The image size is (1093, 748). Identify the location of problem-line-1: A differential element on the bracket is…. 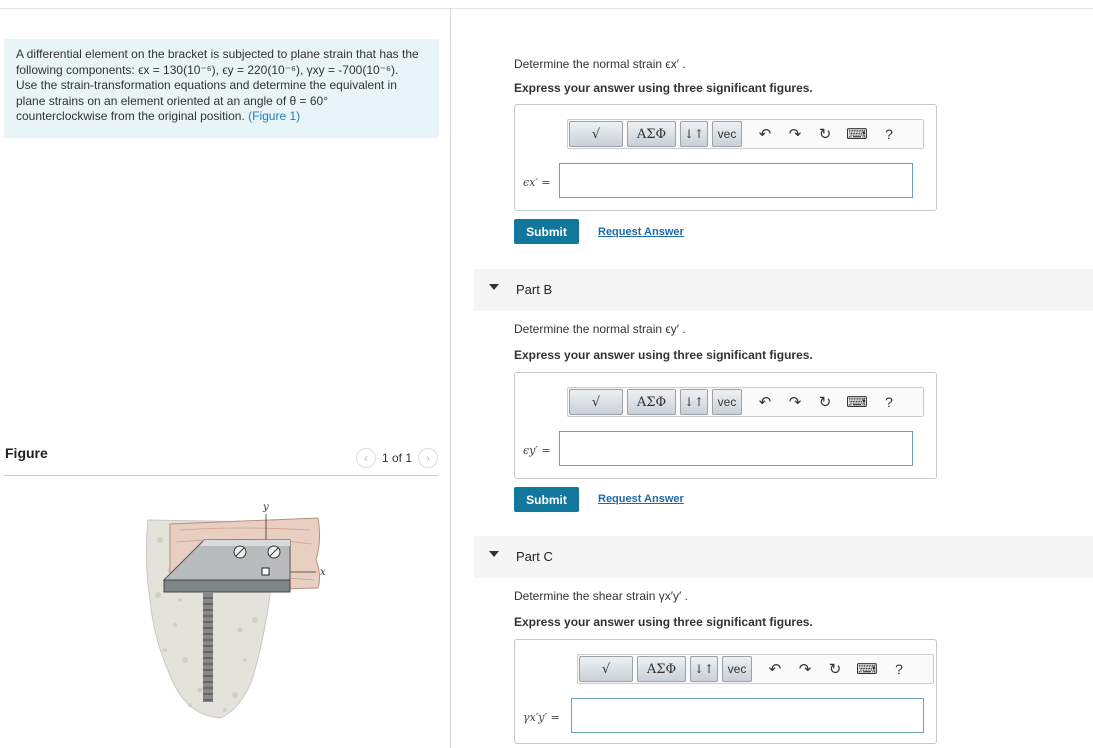
(217, 54).